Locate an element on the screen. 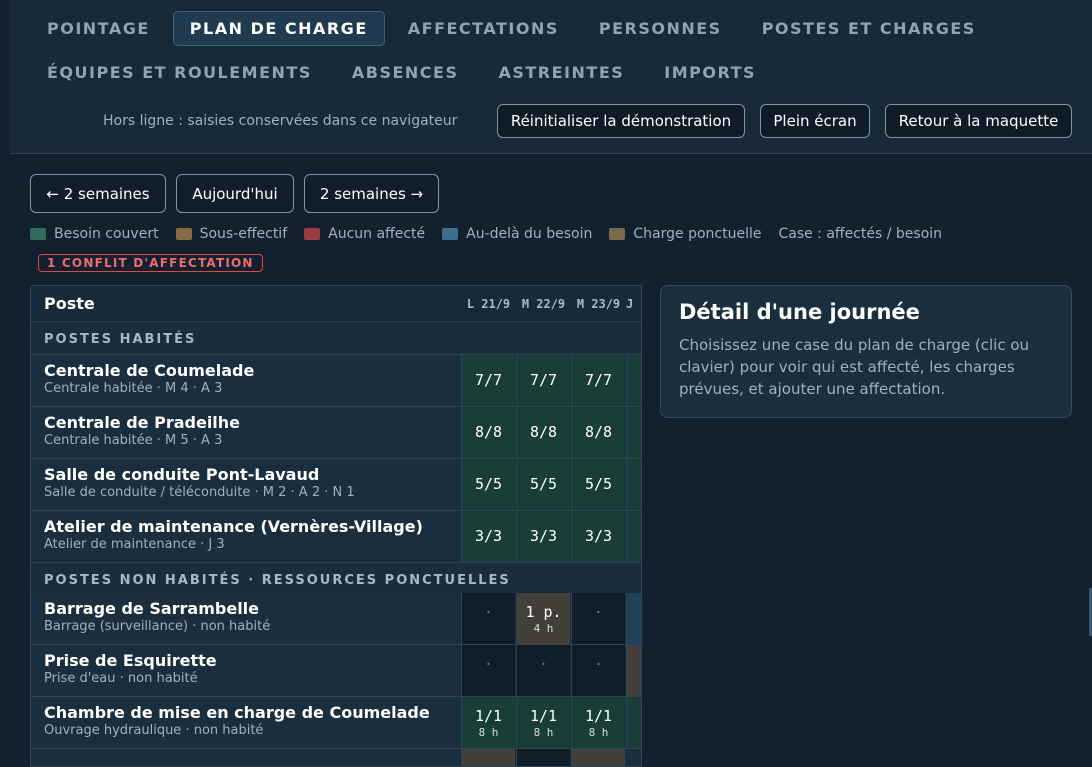 This screenshot has width=1092, height=767. row-meta: Ouvrage hydraulique · non habité is located at coordinates (154, 730).